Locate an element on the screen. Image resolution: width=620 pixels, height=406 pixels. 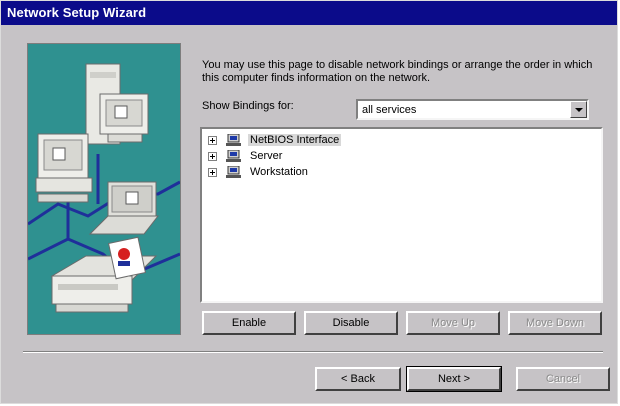
tree-item-label: NetBIOS Interface is located at coordinates (295, 140).